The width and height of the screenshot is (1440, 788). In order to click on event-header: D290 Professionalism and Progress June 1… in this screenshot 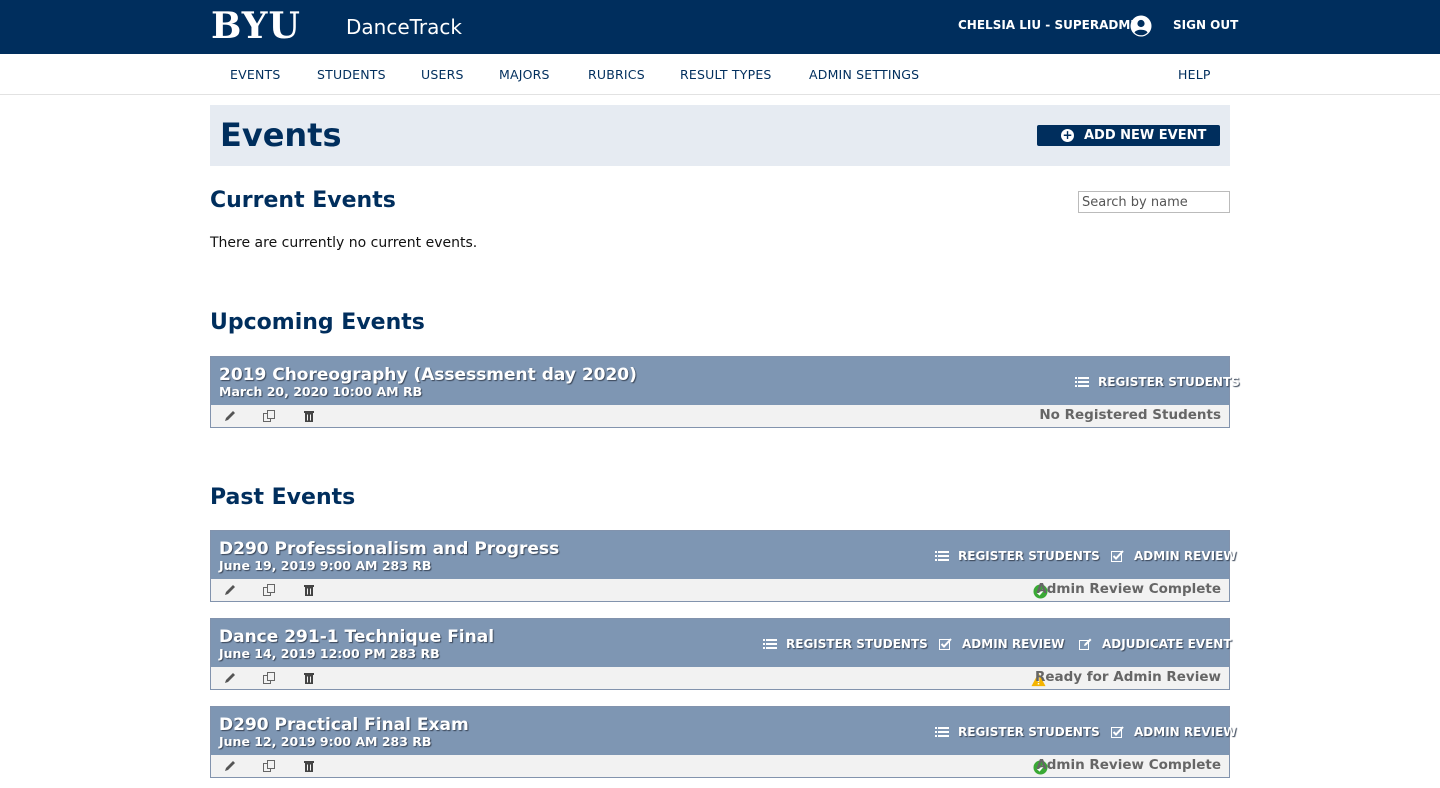, I will do `click(724, 555)`.